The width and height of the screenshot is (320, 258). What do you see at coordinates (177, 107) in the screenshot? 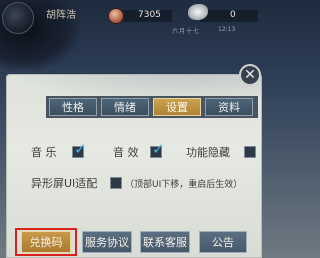
I see `tab-settings: 设置` at bounding box center [177, 107].